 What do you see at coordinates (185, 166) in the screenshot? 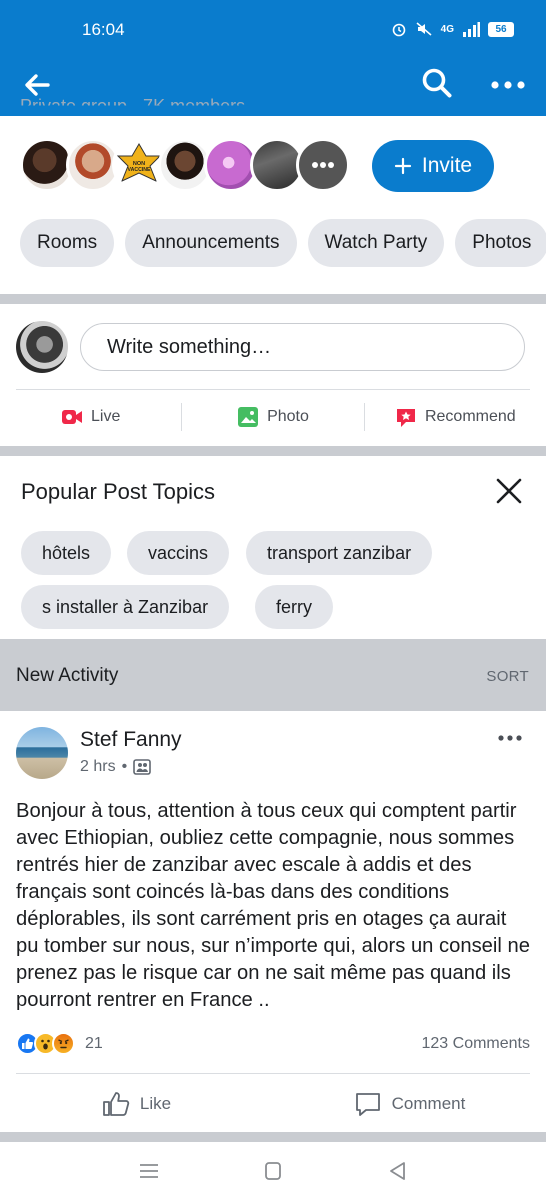
I see `member-avatars: NON VACCINE` at bounding box center [185, 166].